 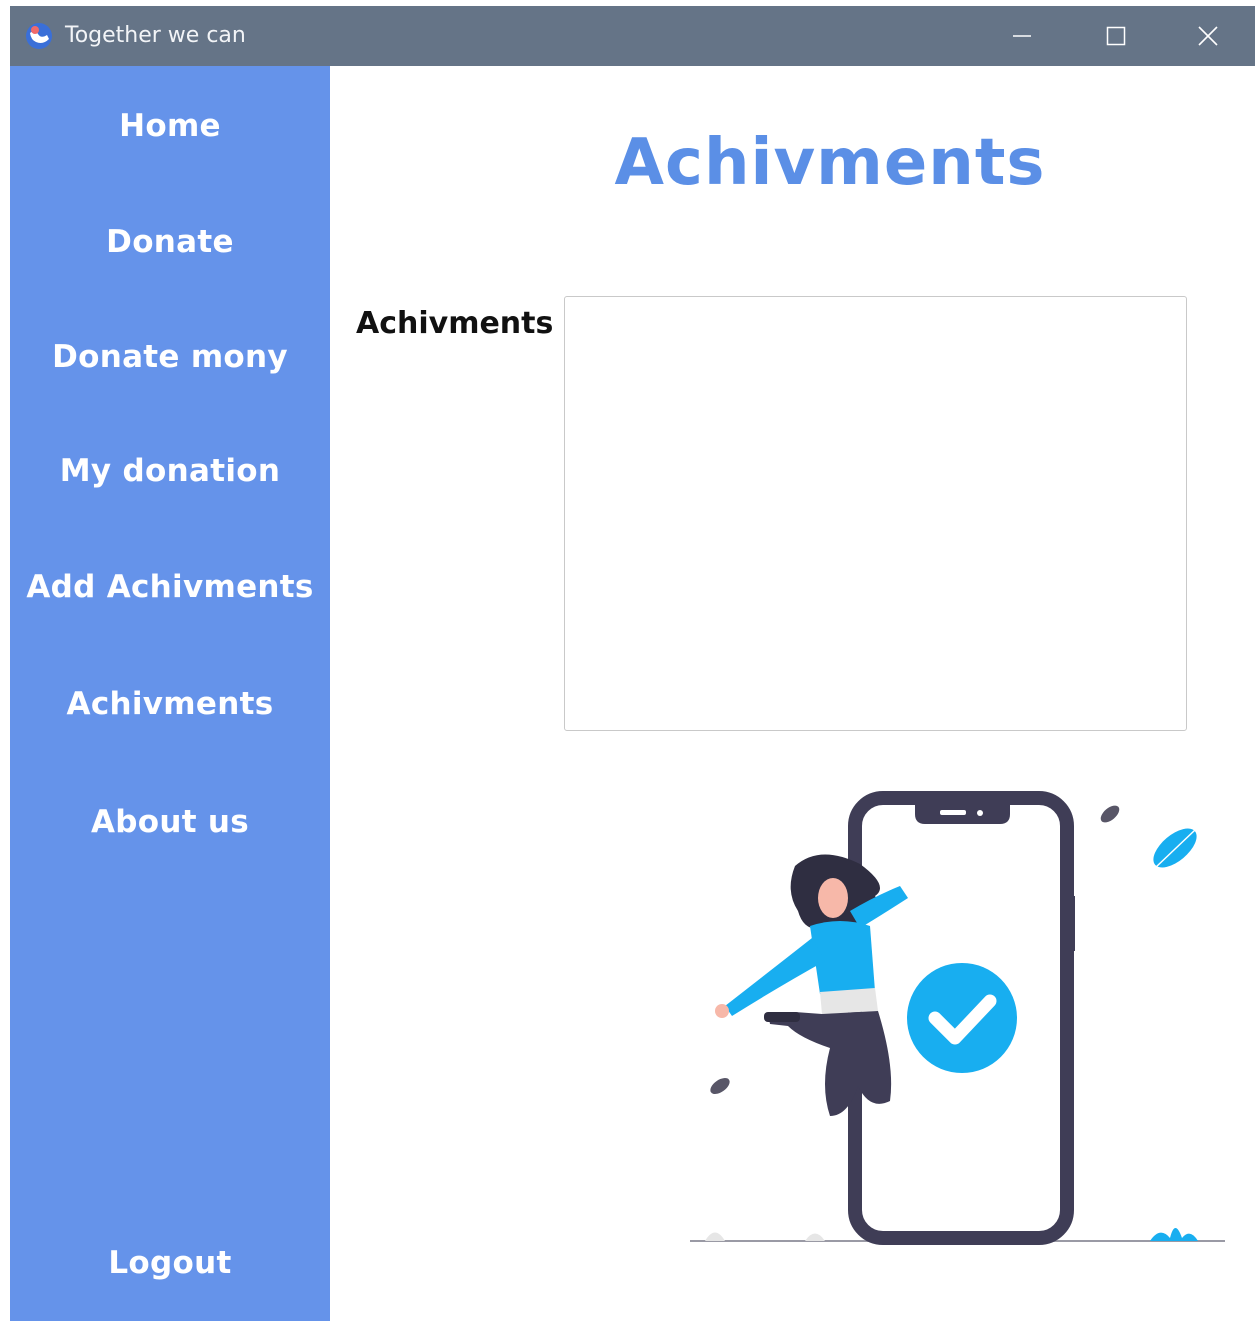 I want to click on sidebar-item-home: Home, so click(x=170, y=126).